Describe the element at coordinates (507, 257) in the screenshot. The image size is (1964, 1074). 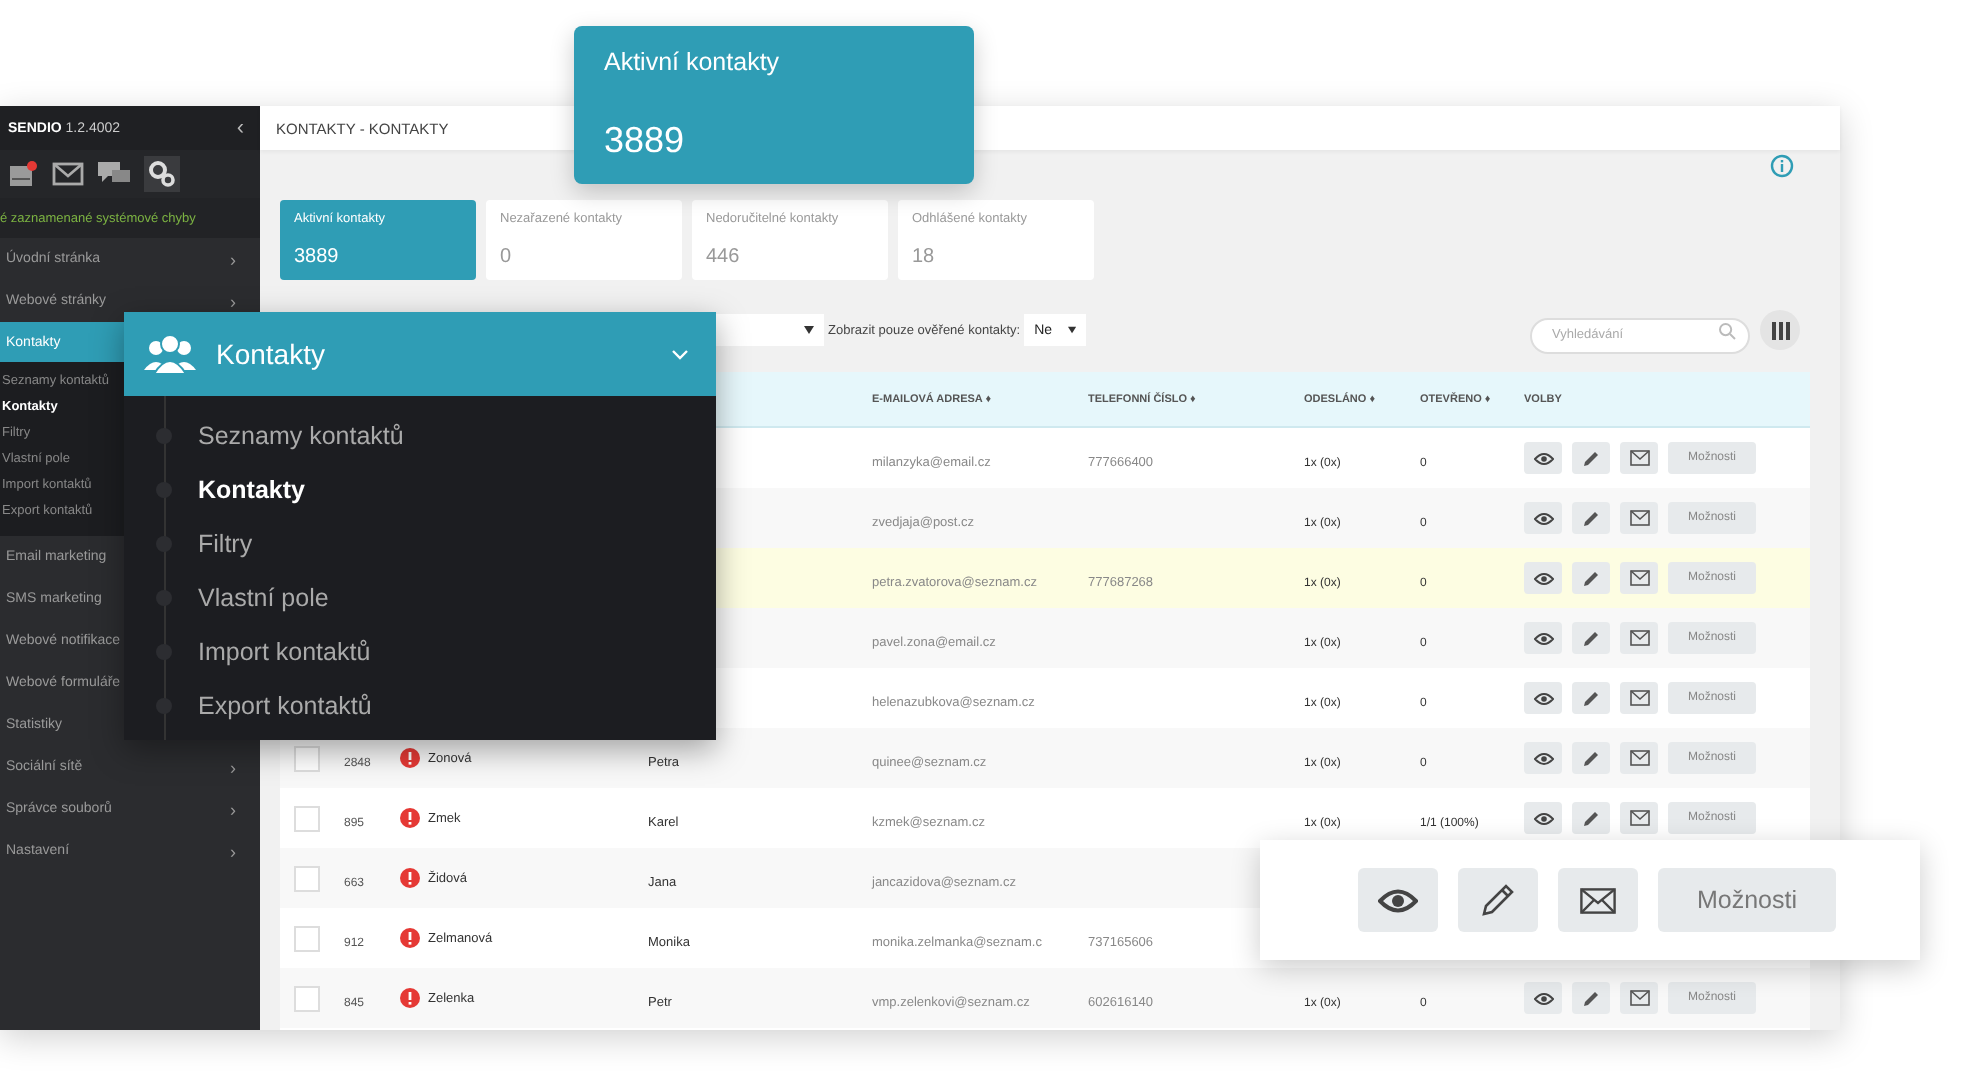
I see `stat-value: 0` at that location.